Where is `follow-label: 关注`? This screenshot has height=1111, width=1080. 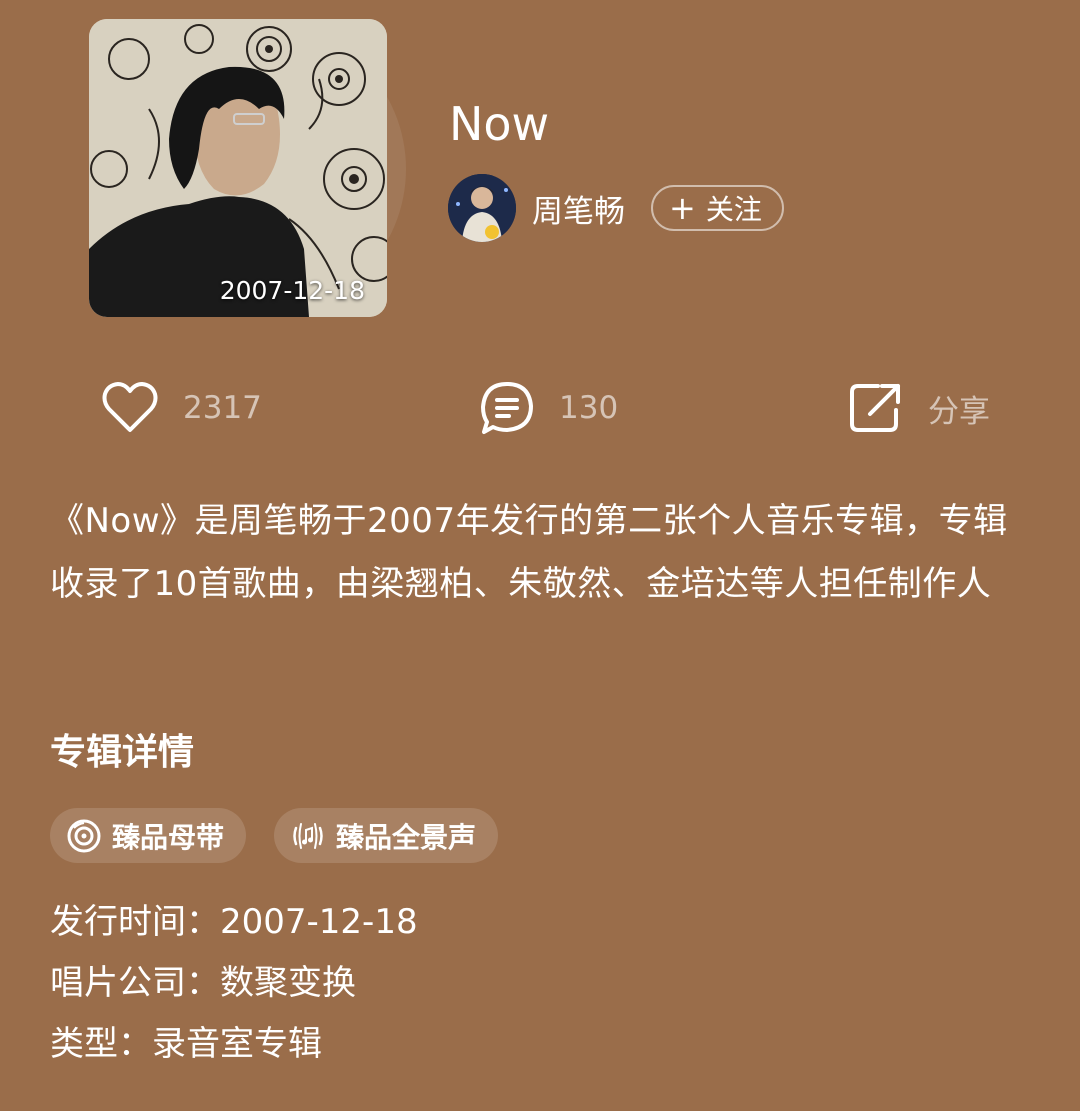
follow-label: 关注 is located at coordinates (733, 209).